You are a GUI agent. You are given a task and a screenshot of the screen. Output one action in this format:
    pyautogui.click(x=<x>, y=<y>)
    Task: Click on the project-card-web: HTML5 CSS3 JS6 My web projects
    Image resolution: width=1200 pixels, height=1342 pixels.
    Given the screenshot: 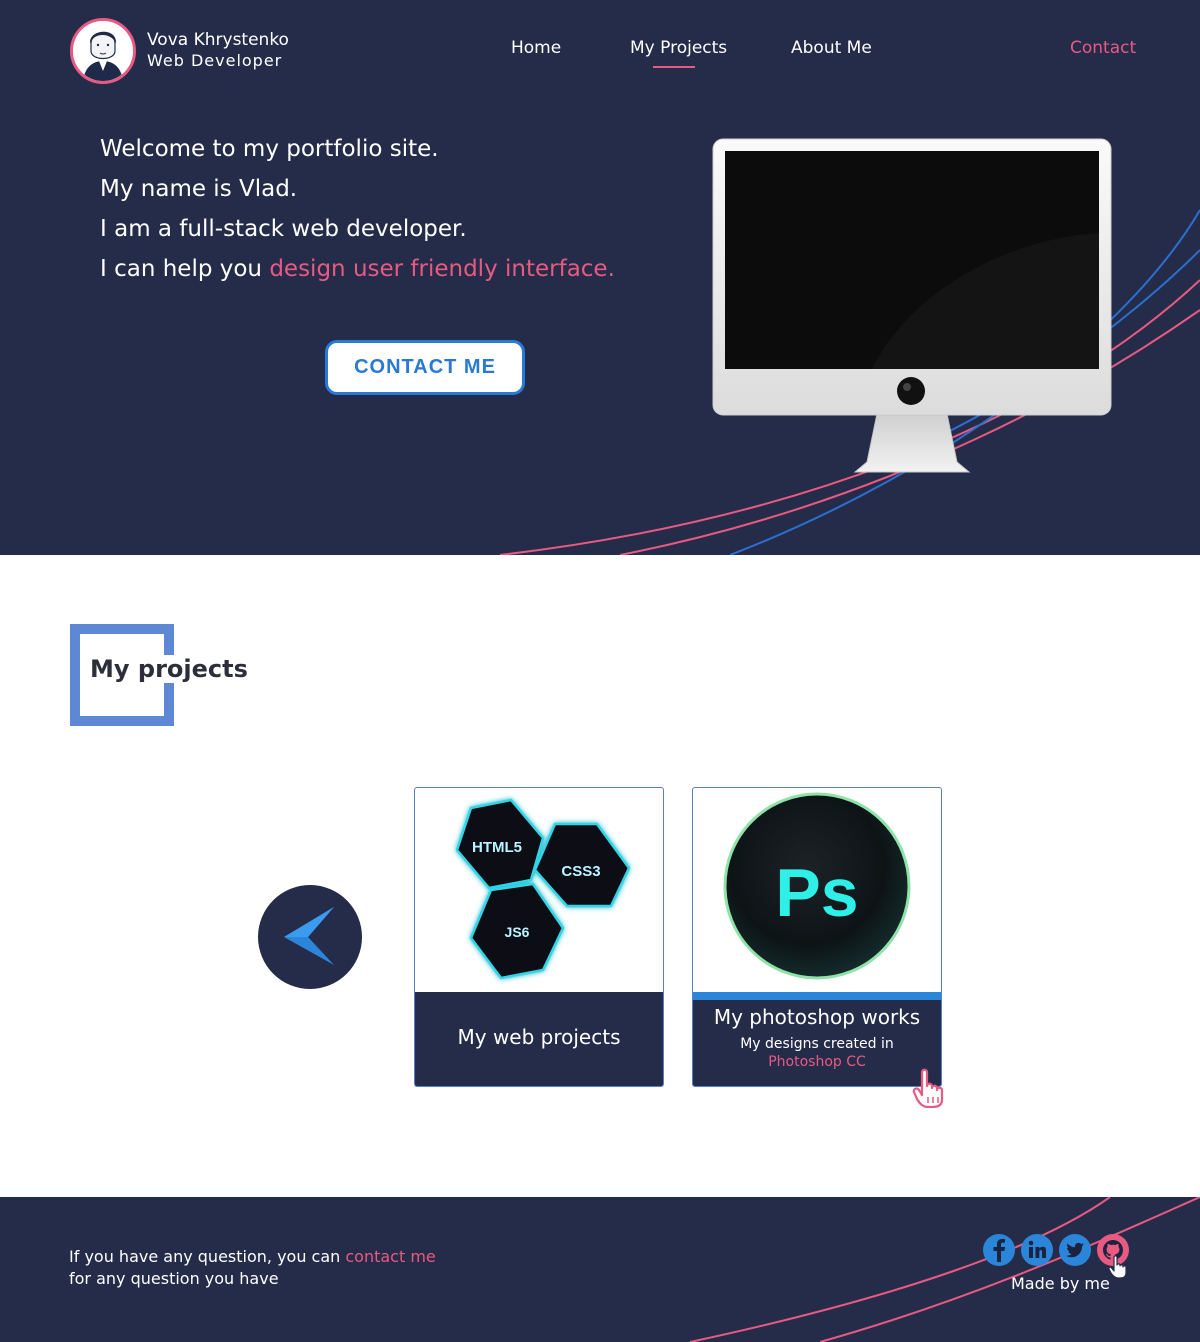 What is the action you would take?
    pyautogui.click(x=539, y=937)
    